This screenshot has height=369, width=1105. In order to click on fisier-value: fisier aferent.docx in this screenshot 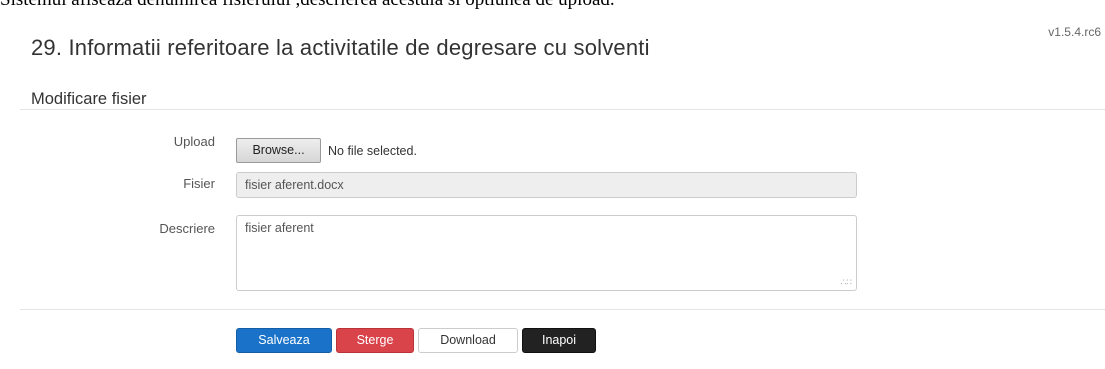, I will do `click(294, 185)`.